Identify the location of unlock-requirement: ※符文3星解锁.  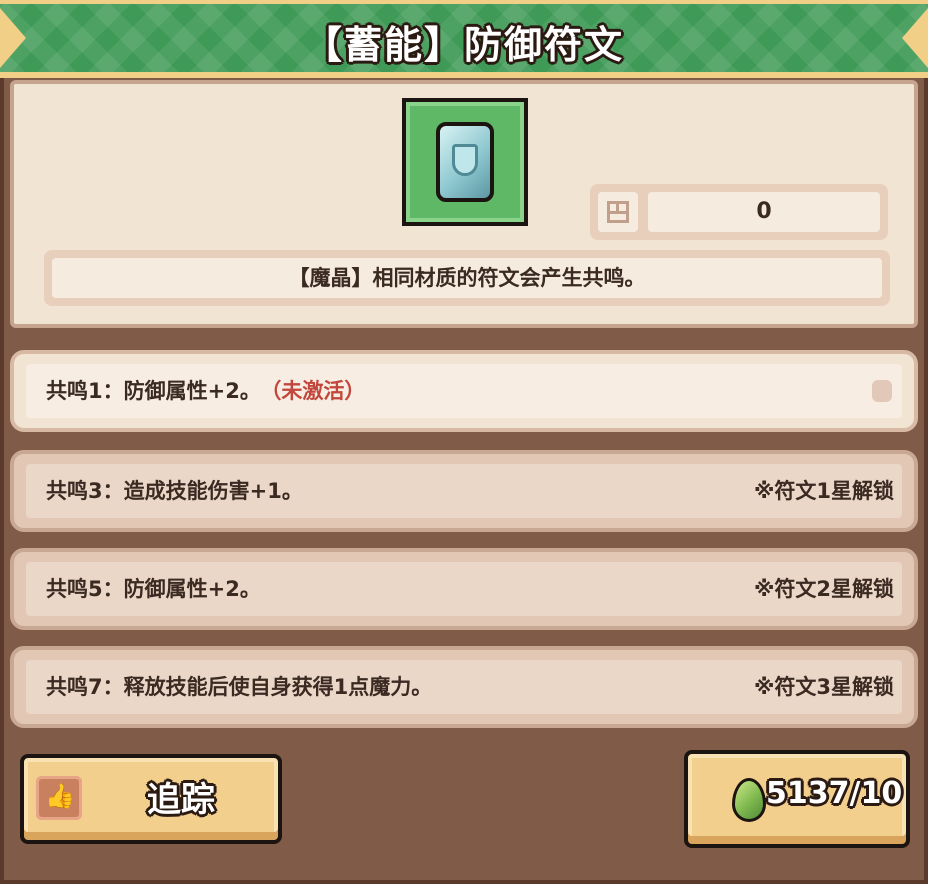
(823, 687).